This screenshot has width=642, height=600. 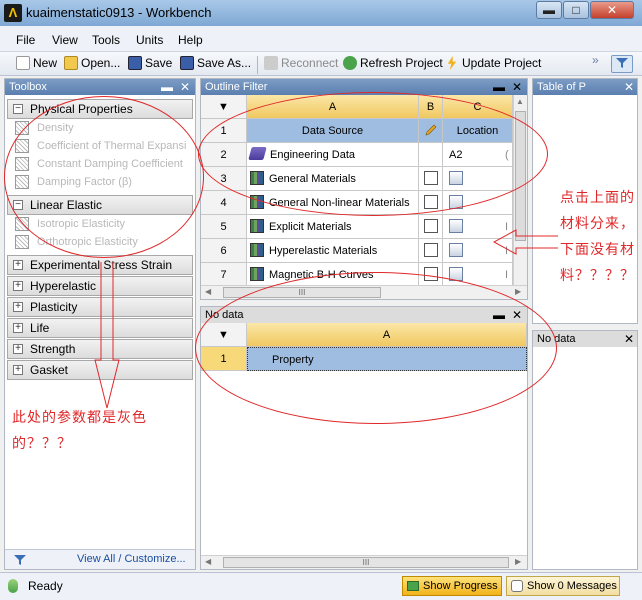 I want to click on properties-column-a: A, so click(x=387, y=335).